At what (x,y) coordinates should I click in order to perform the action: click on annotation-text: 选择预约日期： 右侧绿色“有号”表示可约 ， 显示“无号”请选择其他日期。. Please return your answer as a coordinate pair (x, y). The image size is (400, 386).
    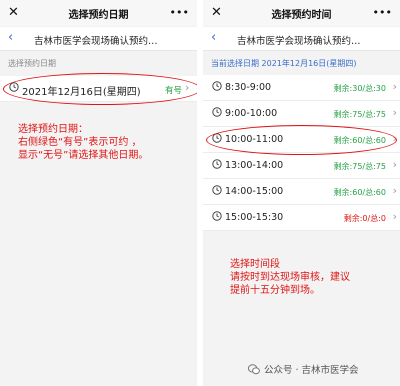
    Looking at the image, I should click on (83, 142).